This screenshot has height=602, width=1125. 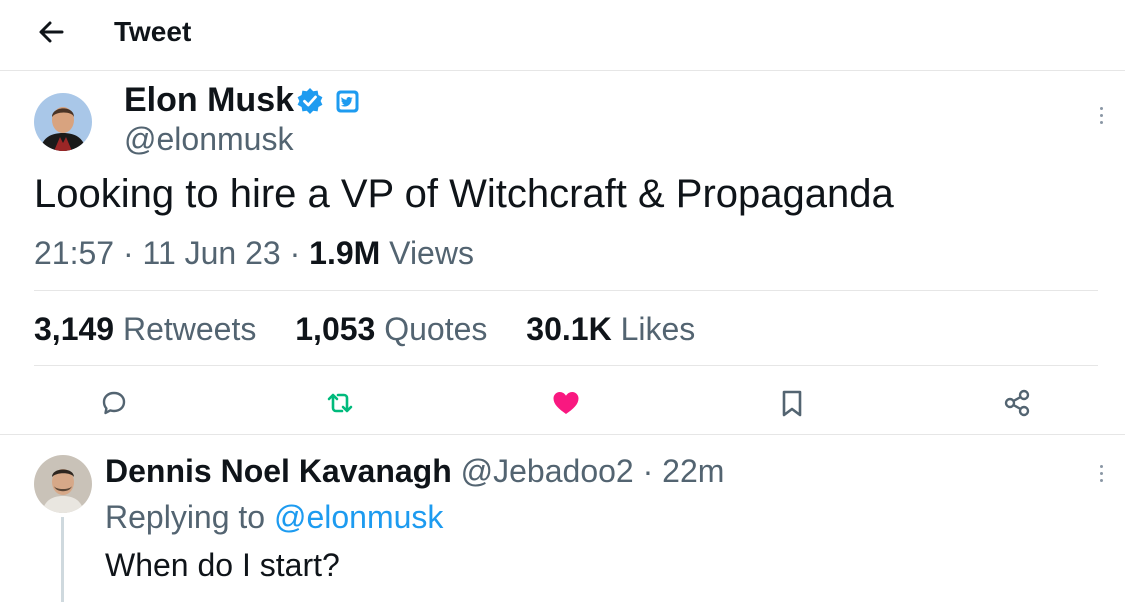 What do you see at coordinates (74, 253) in the screenshot?
I see `tweet-time: 21:57` at bounding box center [74, 253].